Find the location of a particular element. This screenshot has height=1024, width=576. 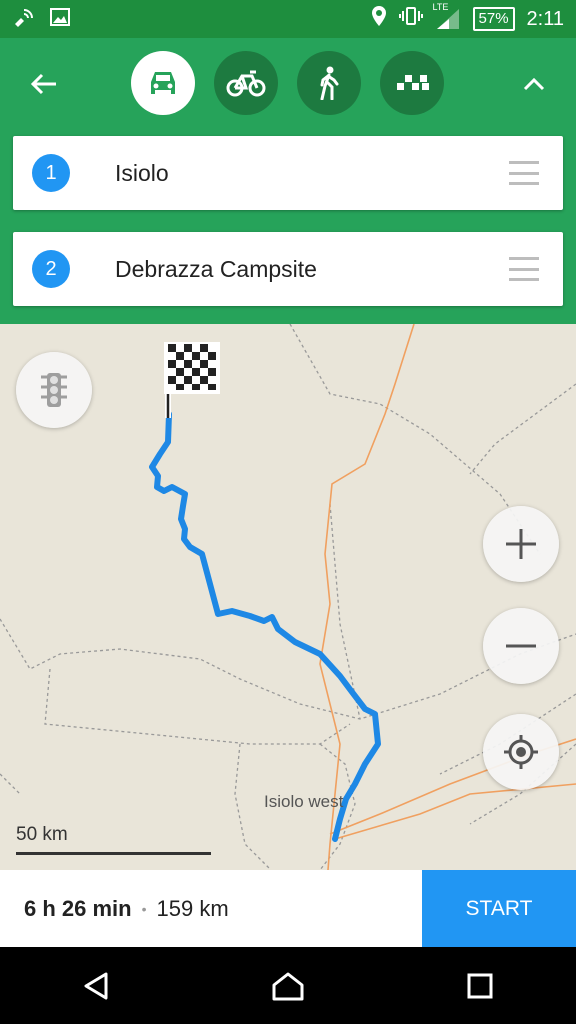

finish-flag-icon is located at coordinates (192, 380).